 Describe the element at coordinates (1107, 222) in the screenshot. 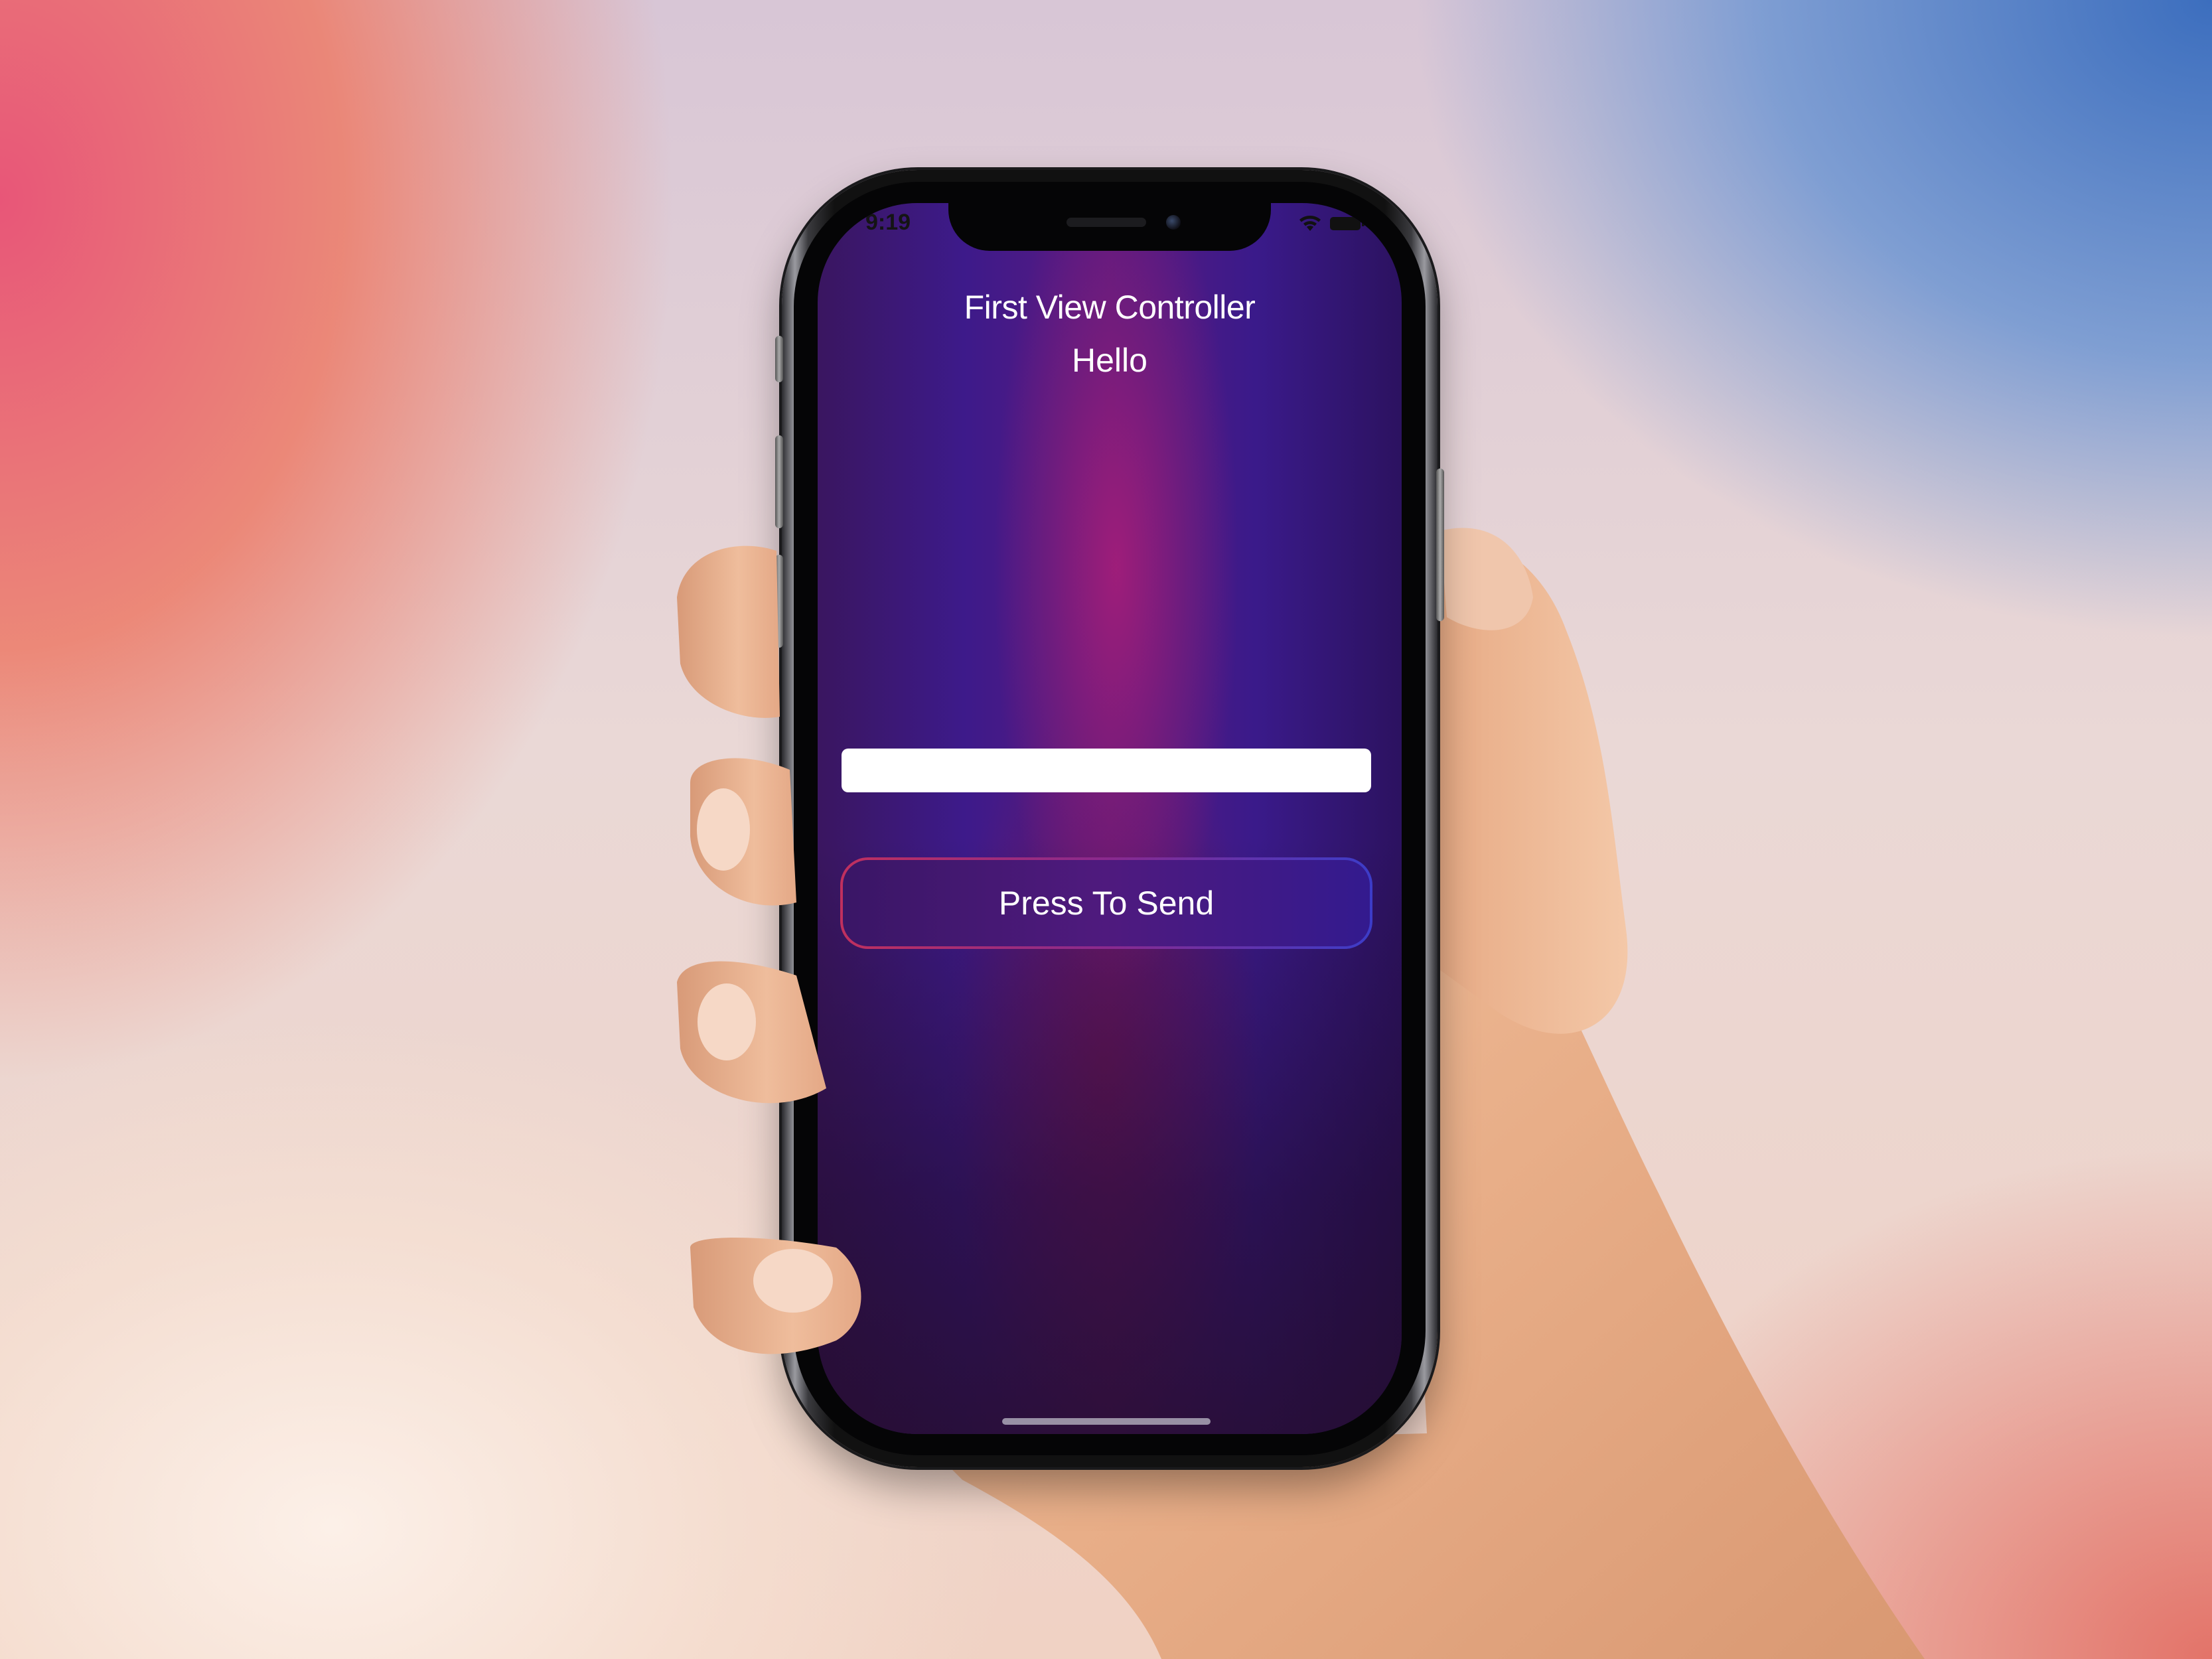

I see `speaker-grille` at that location.